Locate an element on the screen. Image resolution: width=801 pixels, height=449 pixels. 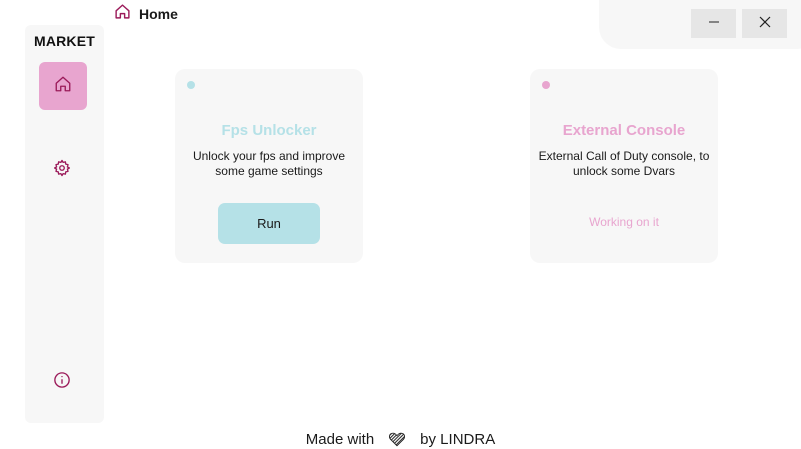
minimize-icon is located at coordinates (714, 24).